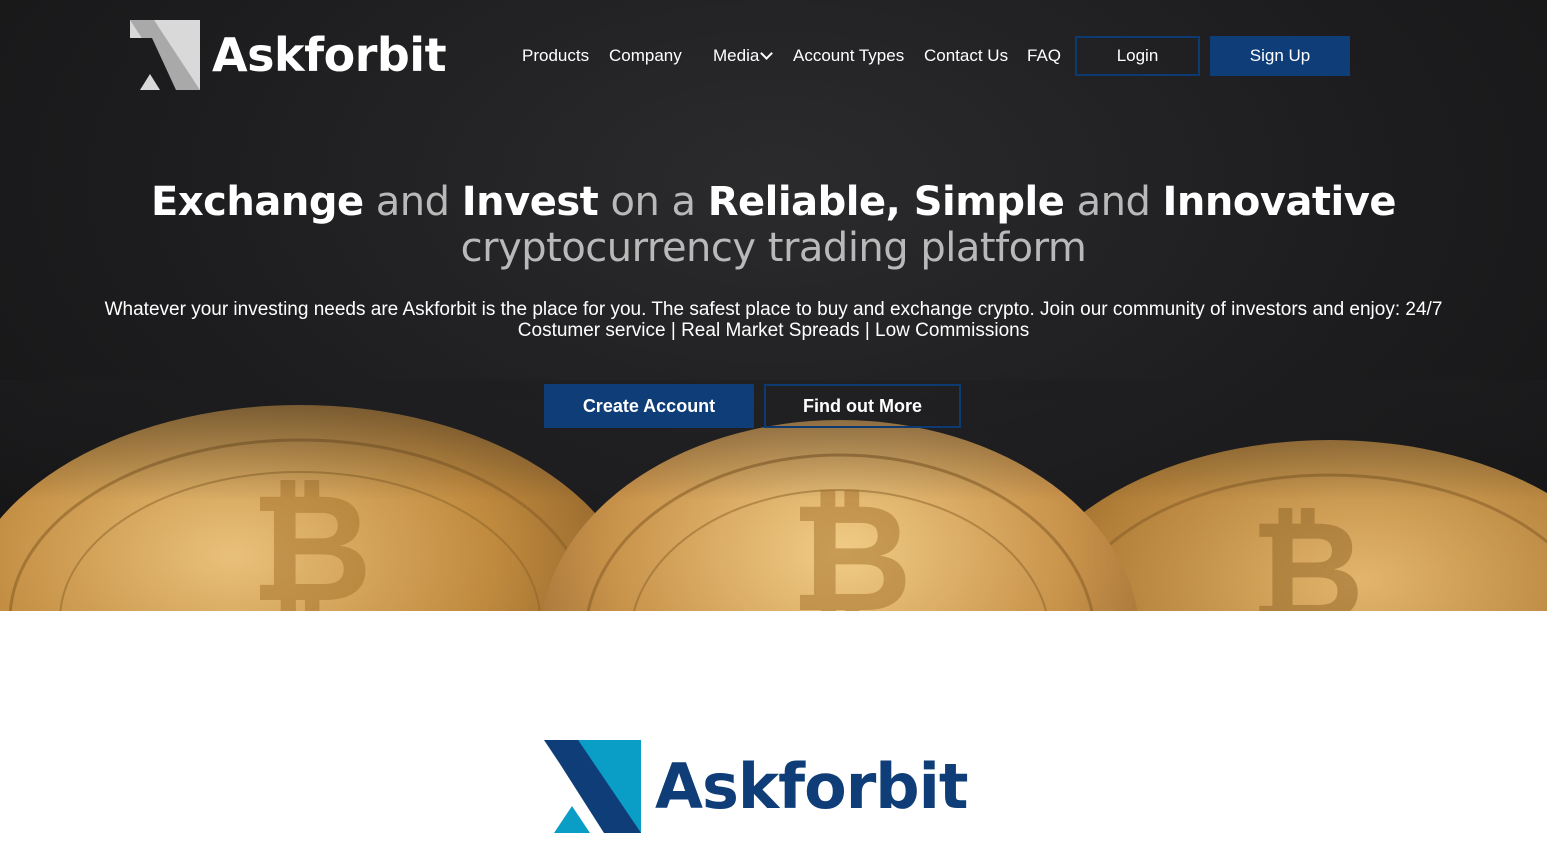 Image resolution: width=1547 pixels, height=862 pixels. What do you see at coordinates (848, 56) in the screenshot?
I see `nav-account-types: Account Types` at bounding box center [848, 56].